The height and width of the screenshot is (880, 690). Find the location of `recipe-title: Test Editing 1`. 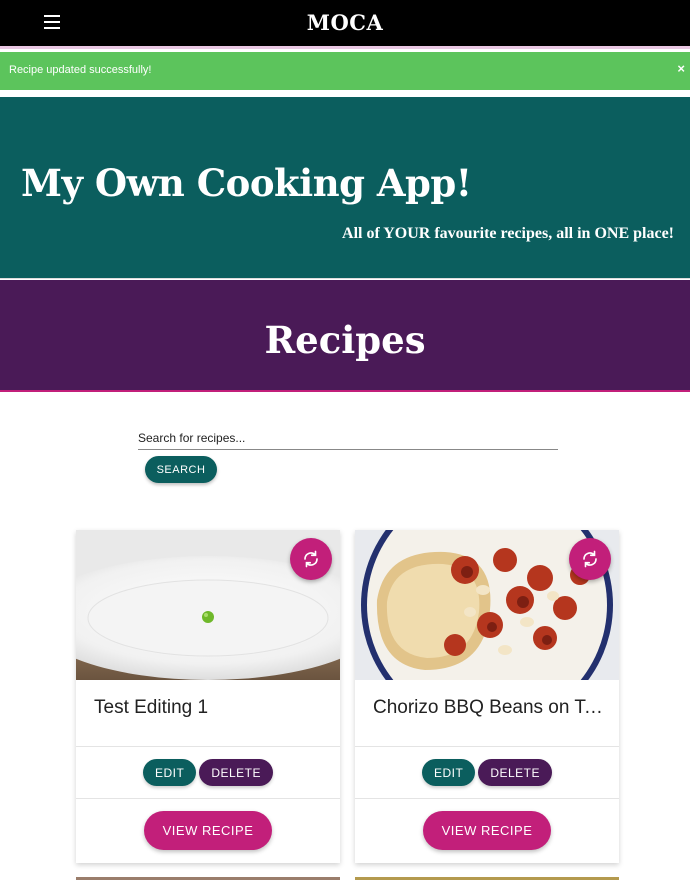

recipe-title: Test Editing 1 is located at coordinates (151, 707).